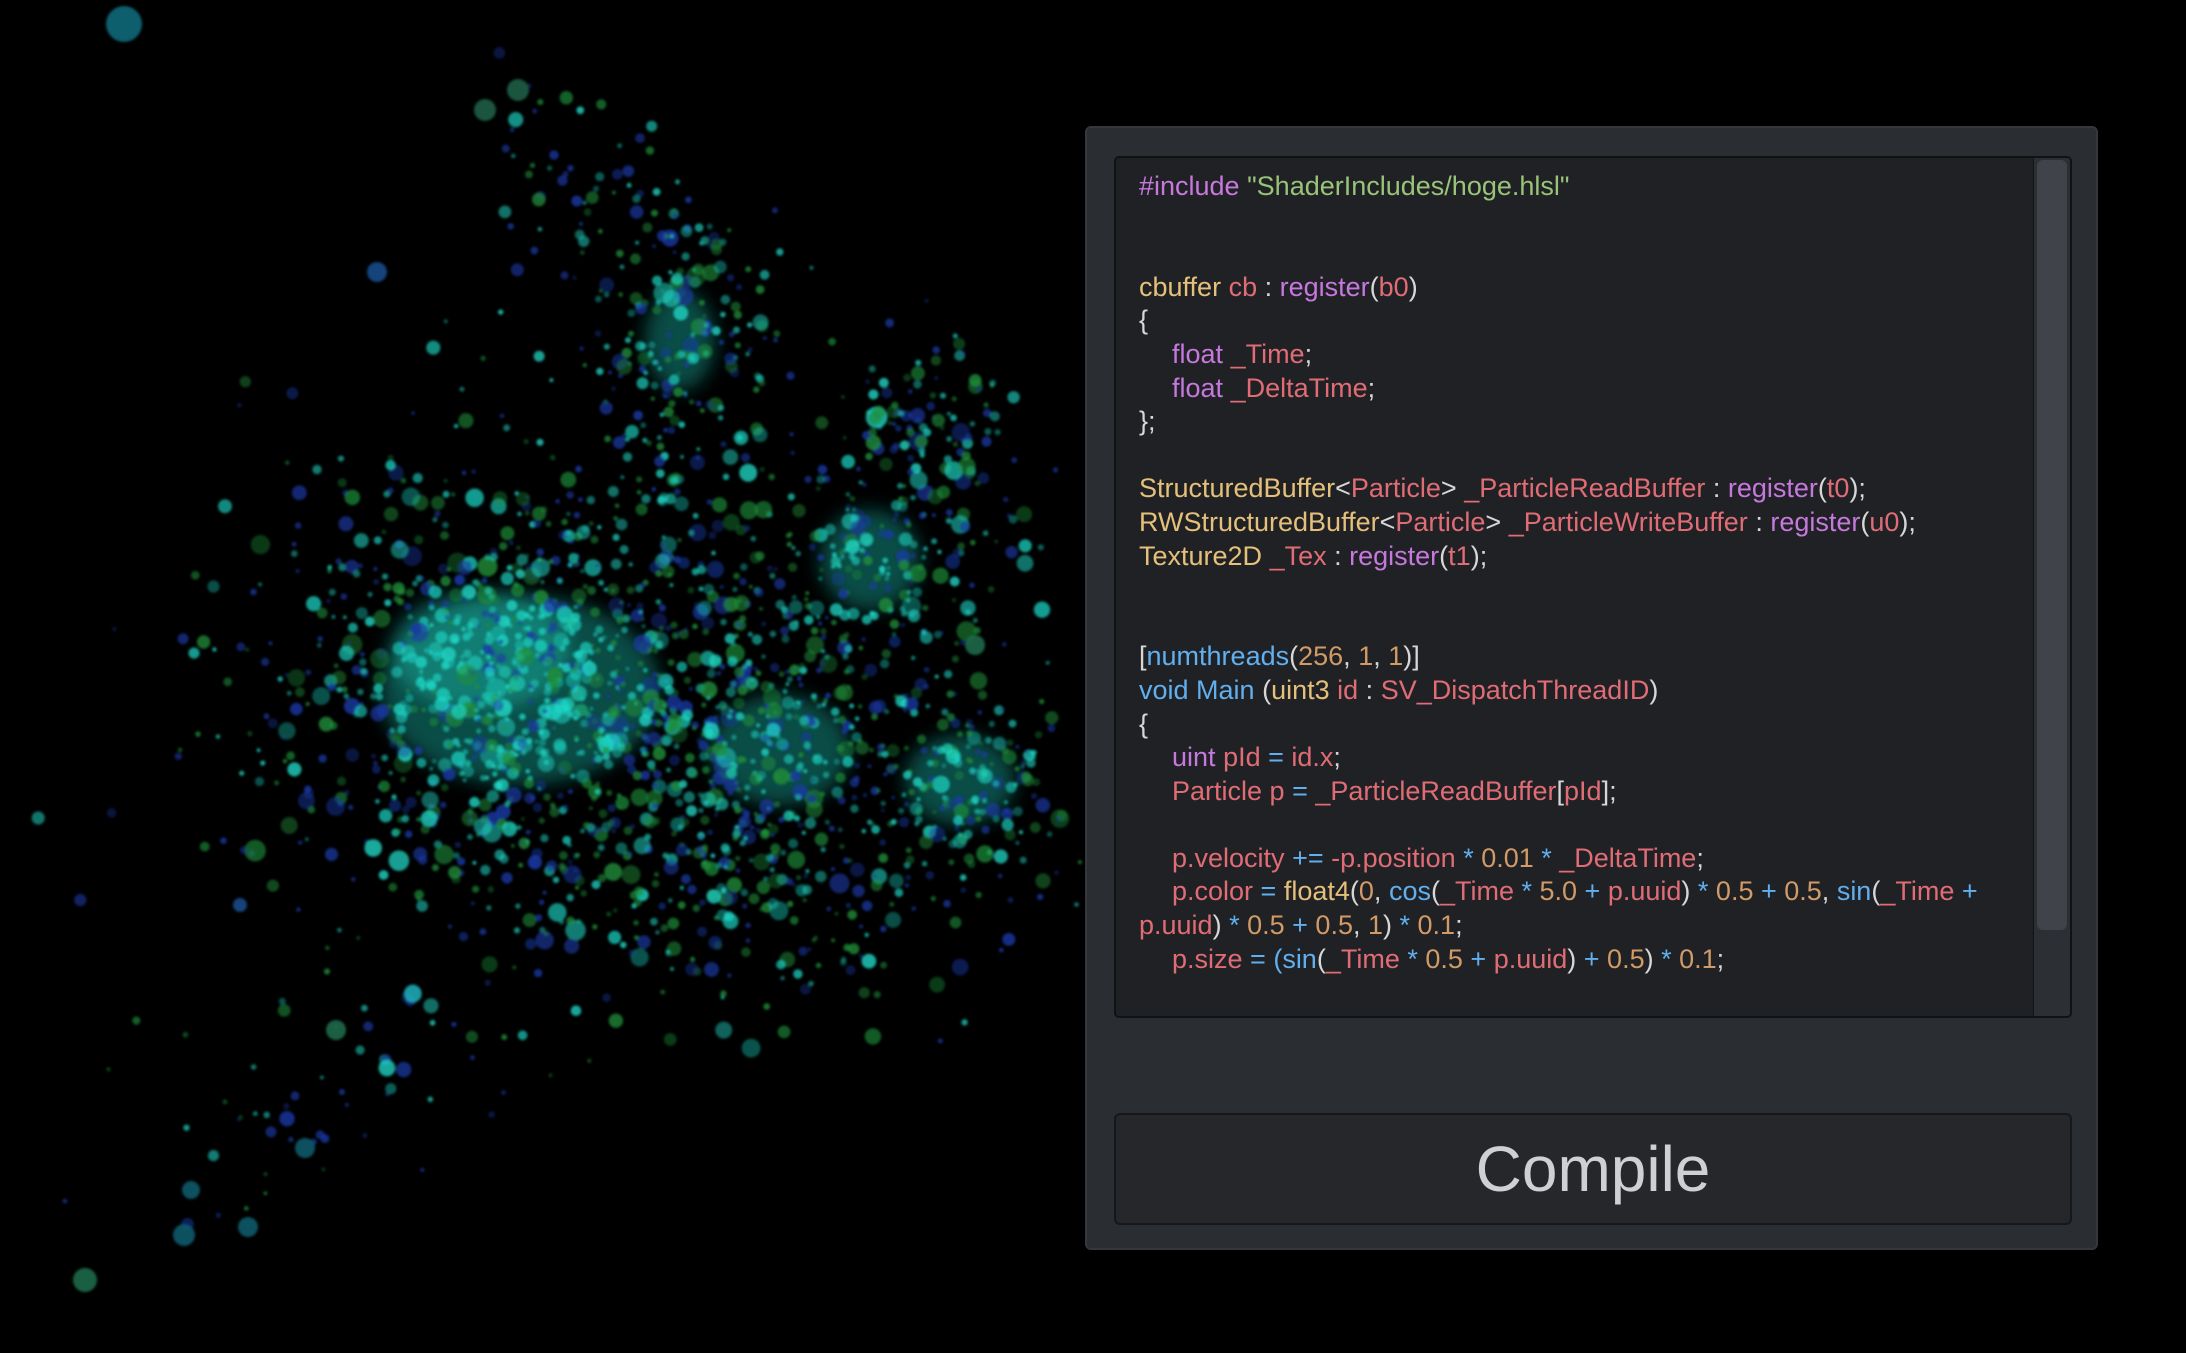 This screenshot has height=1353, width=2186. Describe the element at coordinates (1593, 1169) in the screenshot. I see `compile-button: Compile` at that location.